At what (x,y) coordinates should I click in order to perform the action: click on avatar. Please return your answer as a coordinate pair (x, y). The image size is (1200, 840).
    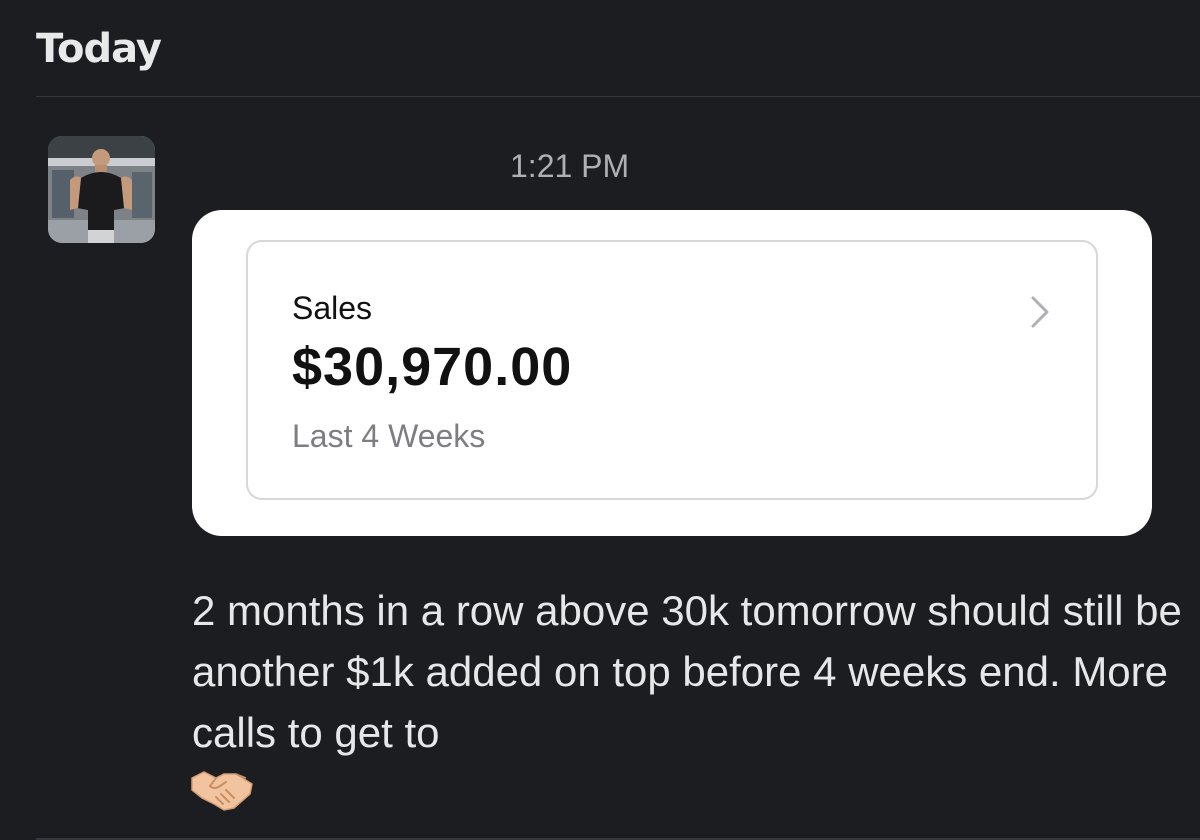
    Looking at the image, I should click on (101, 189).